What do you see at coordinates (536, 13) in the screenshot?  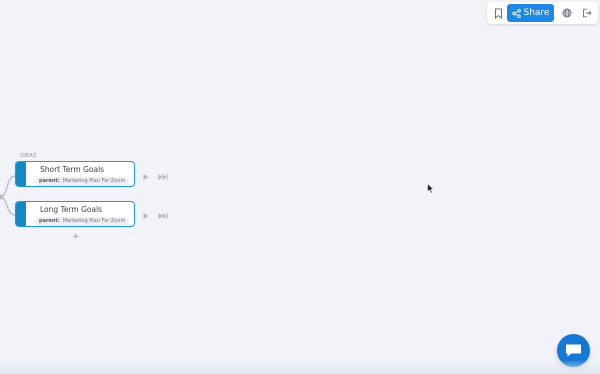 I see `share-label: Share` at bounding box center [536, 13].